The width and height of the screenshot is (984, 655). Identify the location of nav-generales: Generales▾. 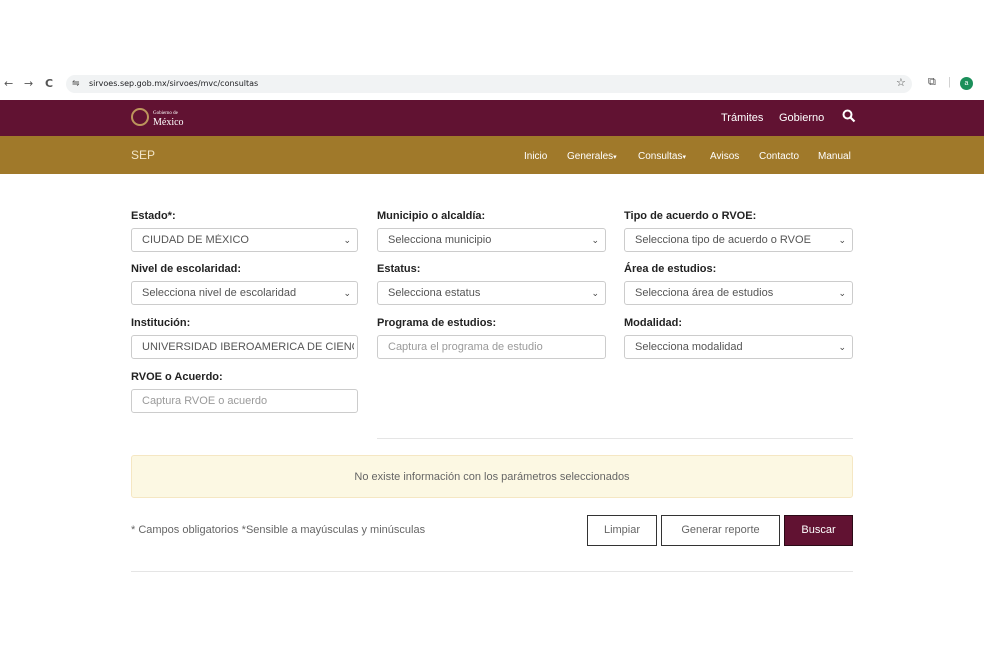
(592, 156).